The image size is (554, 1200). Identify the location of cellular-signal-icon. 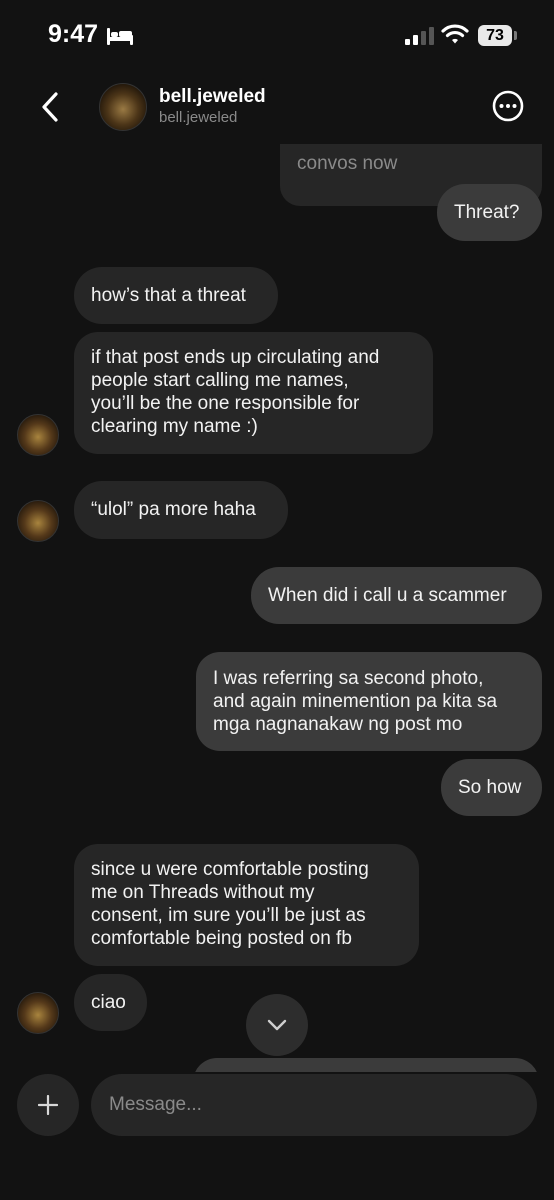
(419, 36).